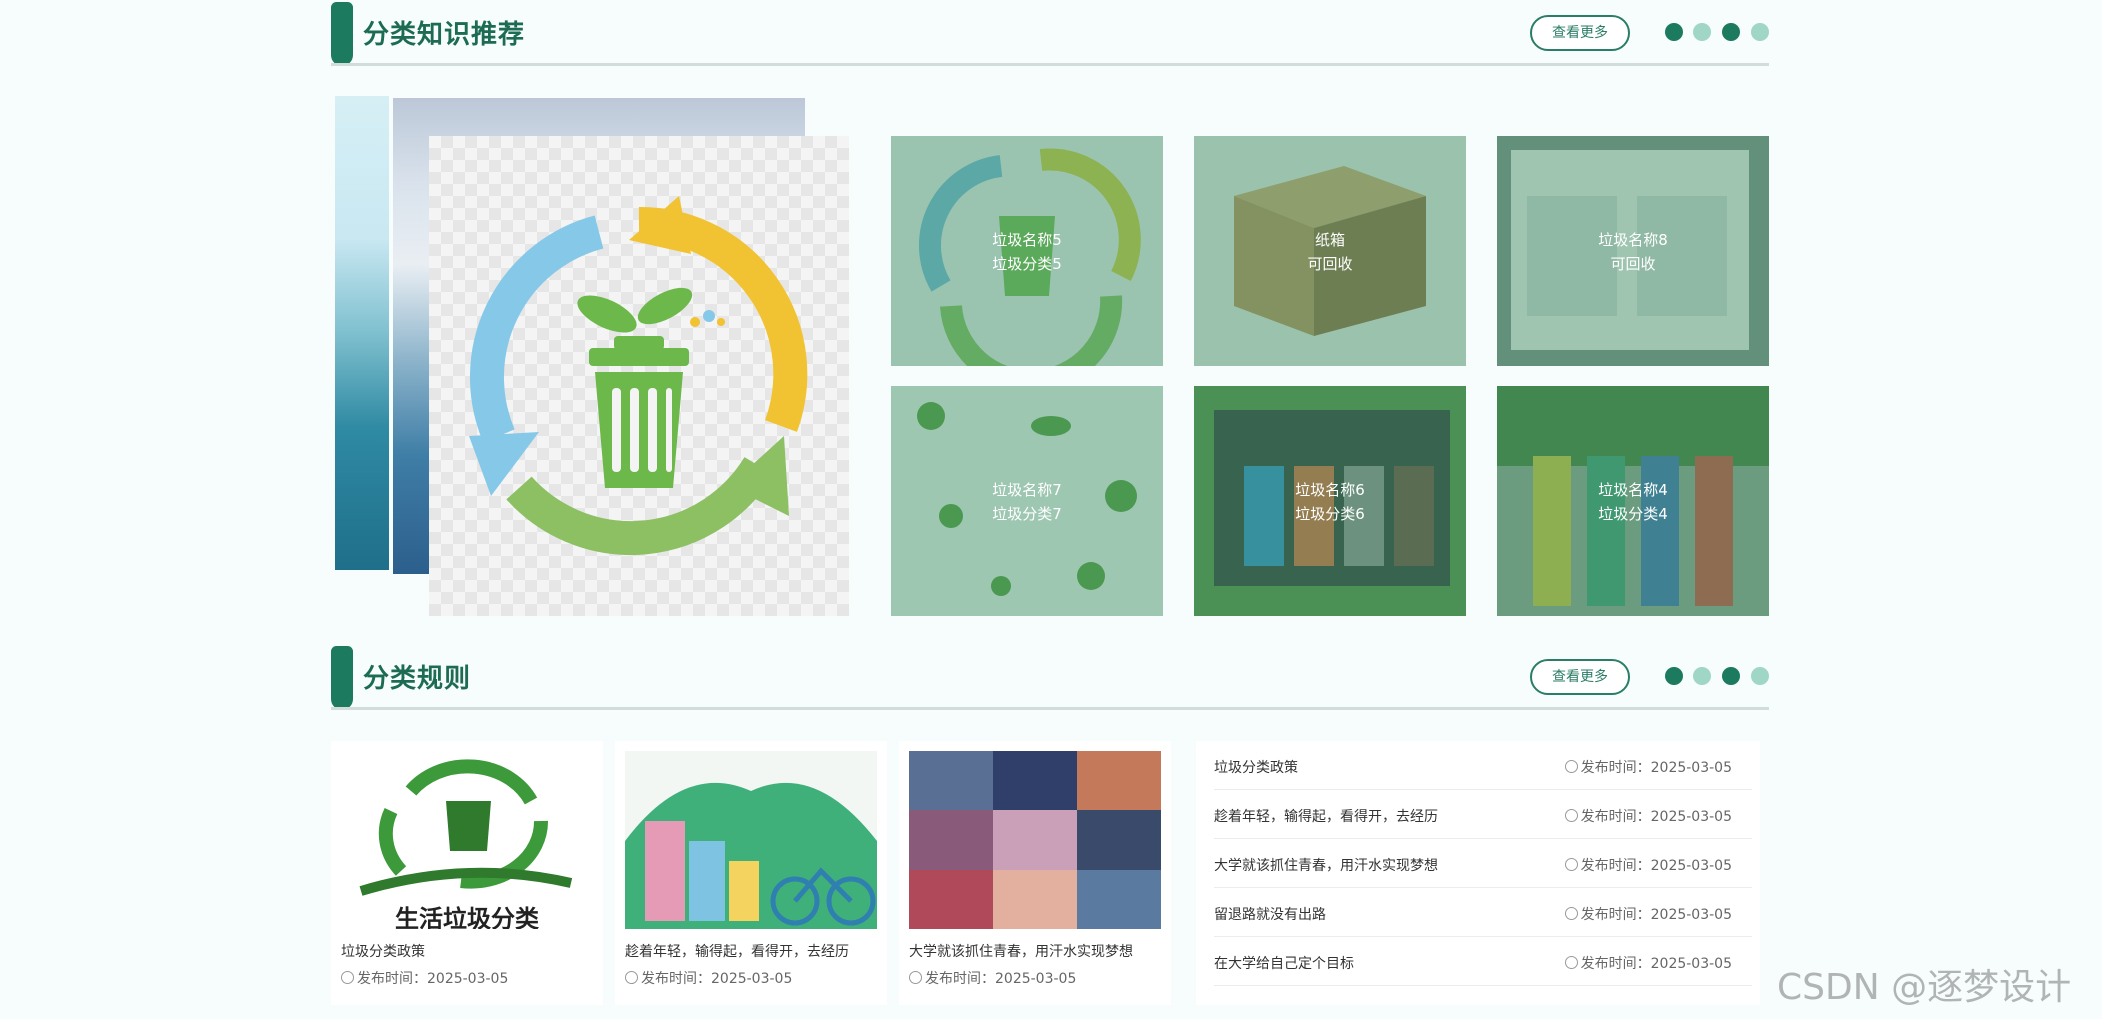  What do you see at coordinates (1633, 490) in the screenshot?
I see `card-name: 垃圾名称4` at bounding box center [1633, 490].